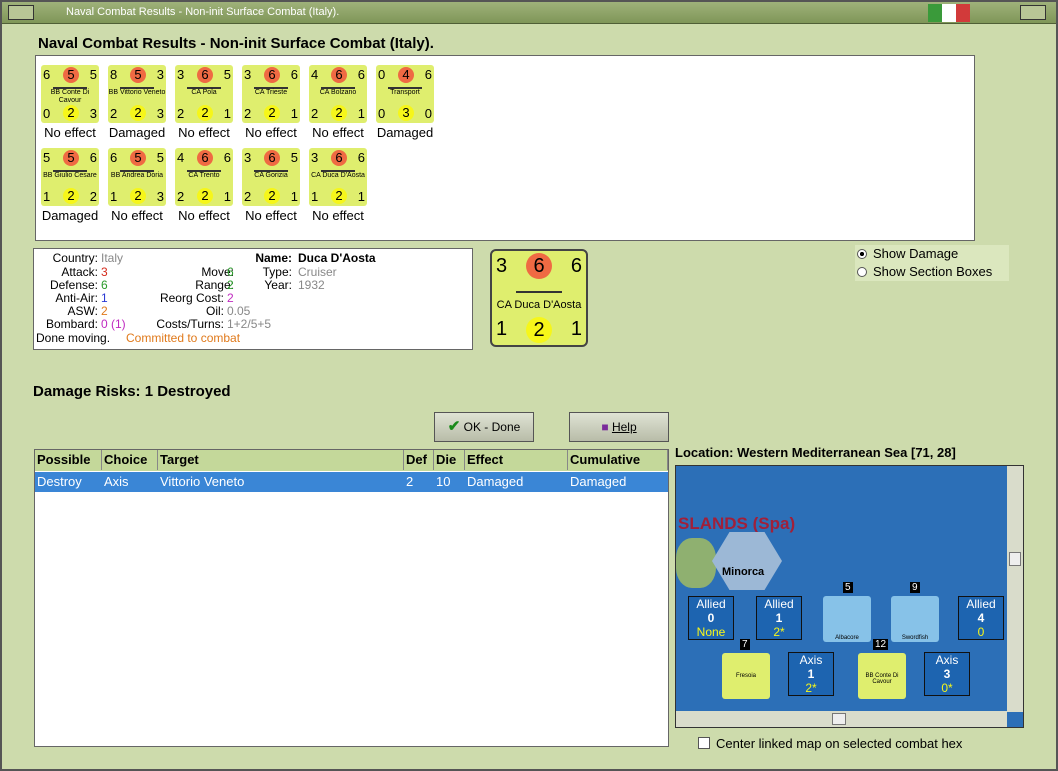 The height and width of the screenshot is (771, 1058). I want to click on show-damage-radio: Show Damage, so click(932, 253).